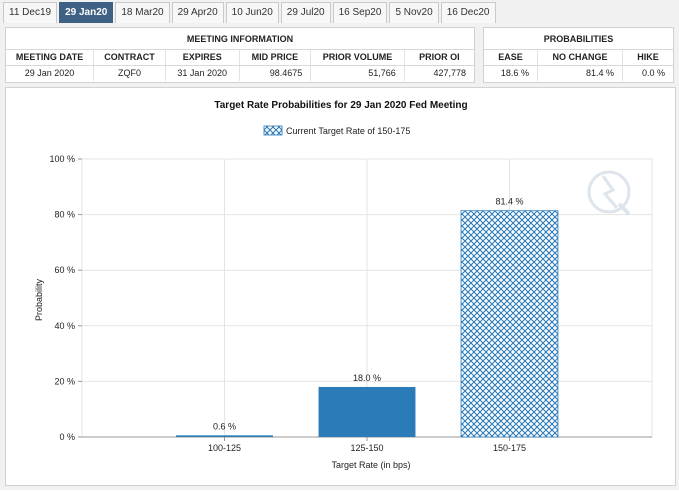 This screenshot has width=679, height=492. I want to click on y-axis-label: Probability, so click(39, 299).